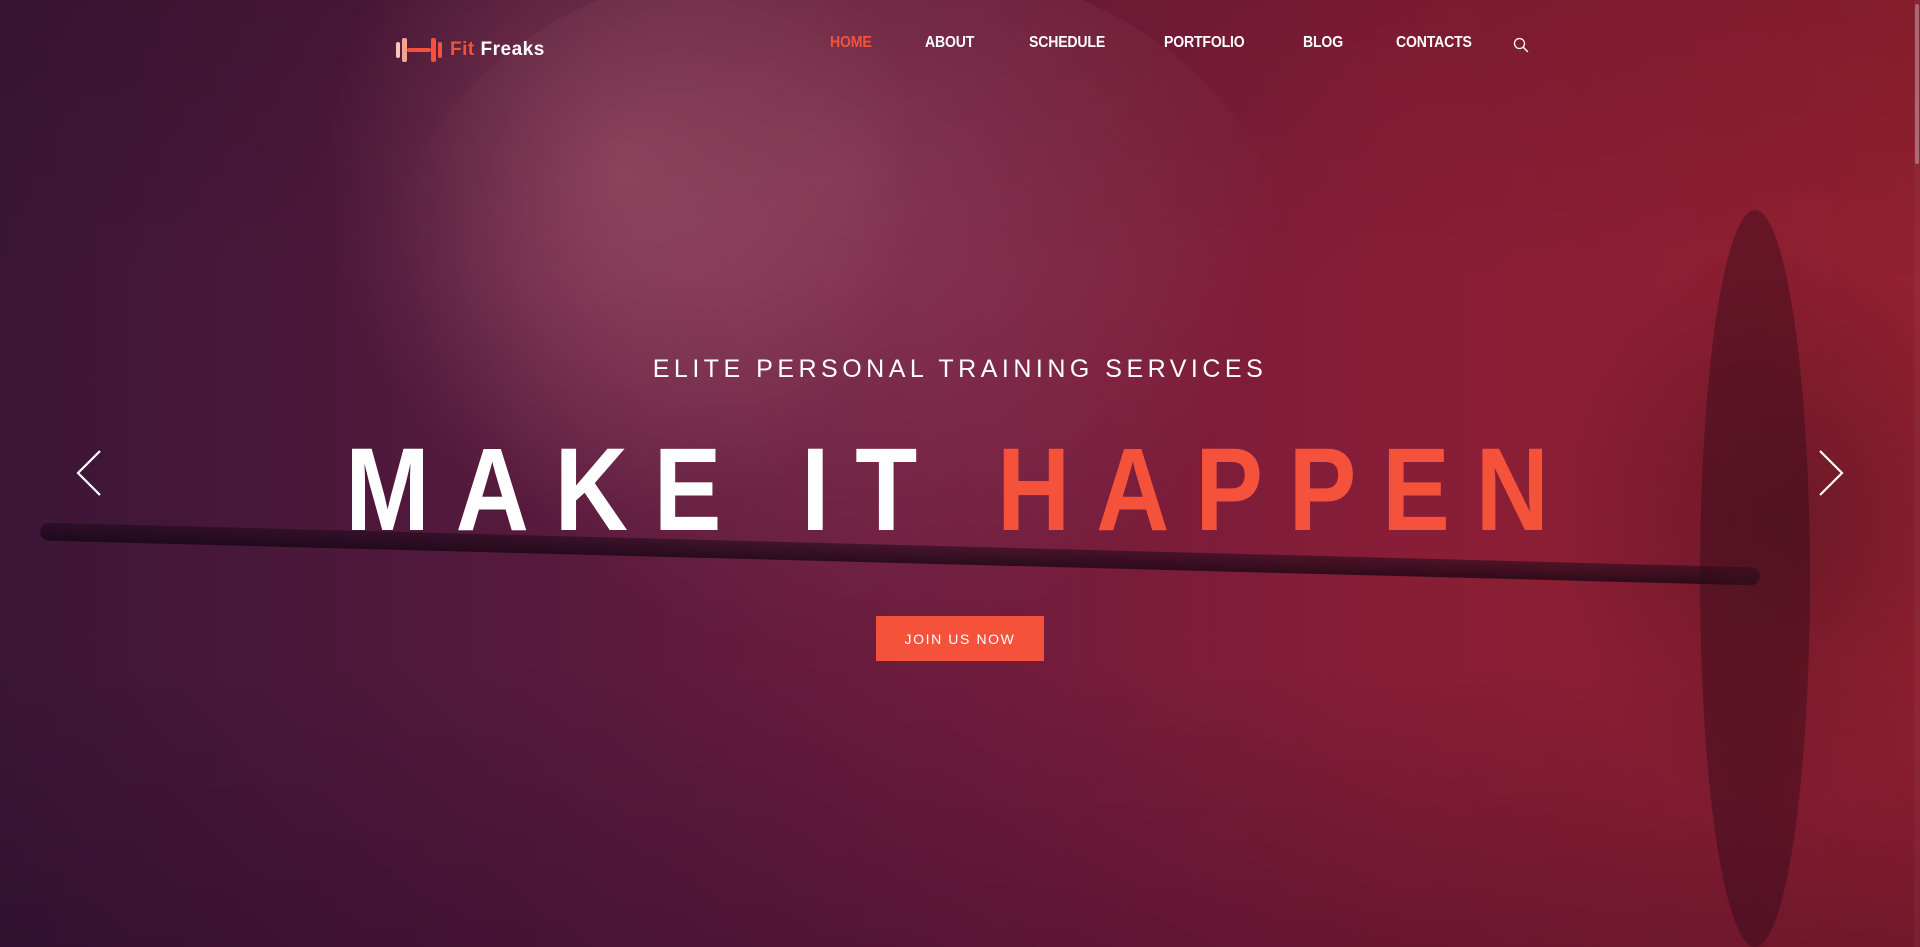  Describe the element at coordinates (89, 473) in the screenshot. I see `chevron-left-icon` at that location.